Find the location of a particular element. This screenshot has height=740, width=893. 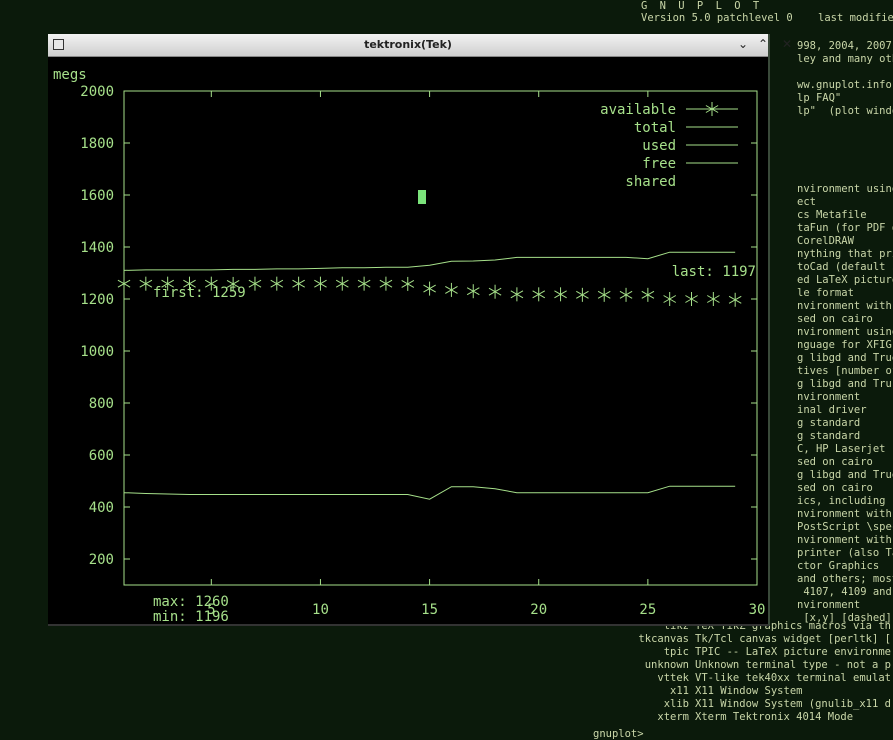

terminal-list-line: xlib X11 Window System (gnulib_x11 d is located at coordinates (445, 704).